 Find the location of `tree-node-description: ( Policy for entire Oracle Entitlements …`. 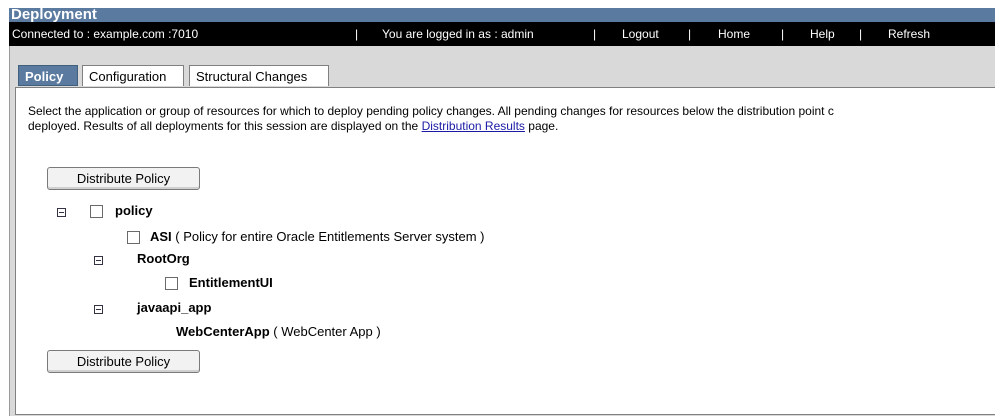

tree-node-description: ( Policy for entire Oracle Entitlements … is located at coordinates (328, 236).